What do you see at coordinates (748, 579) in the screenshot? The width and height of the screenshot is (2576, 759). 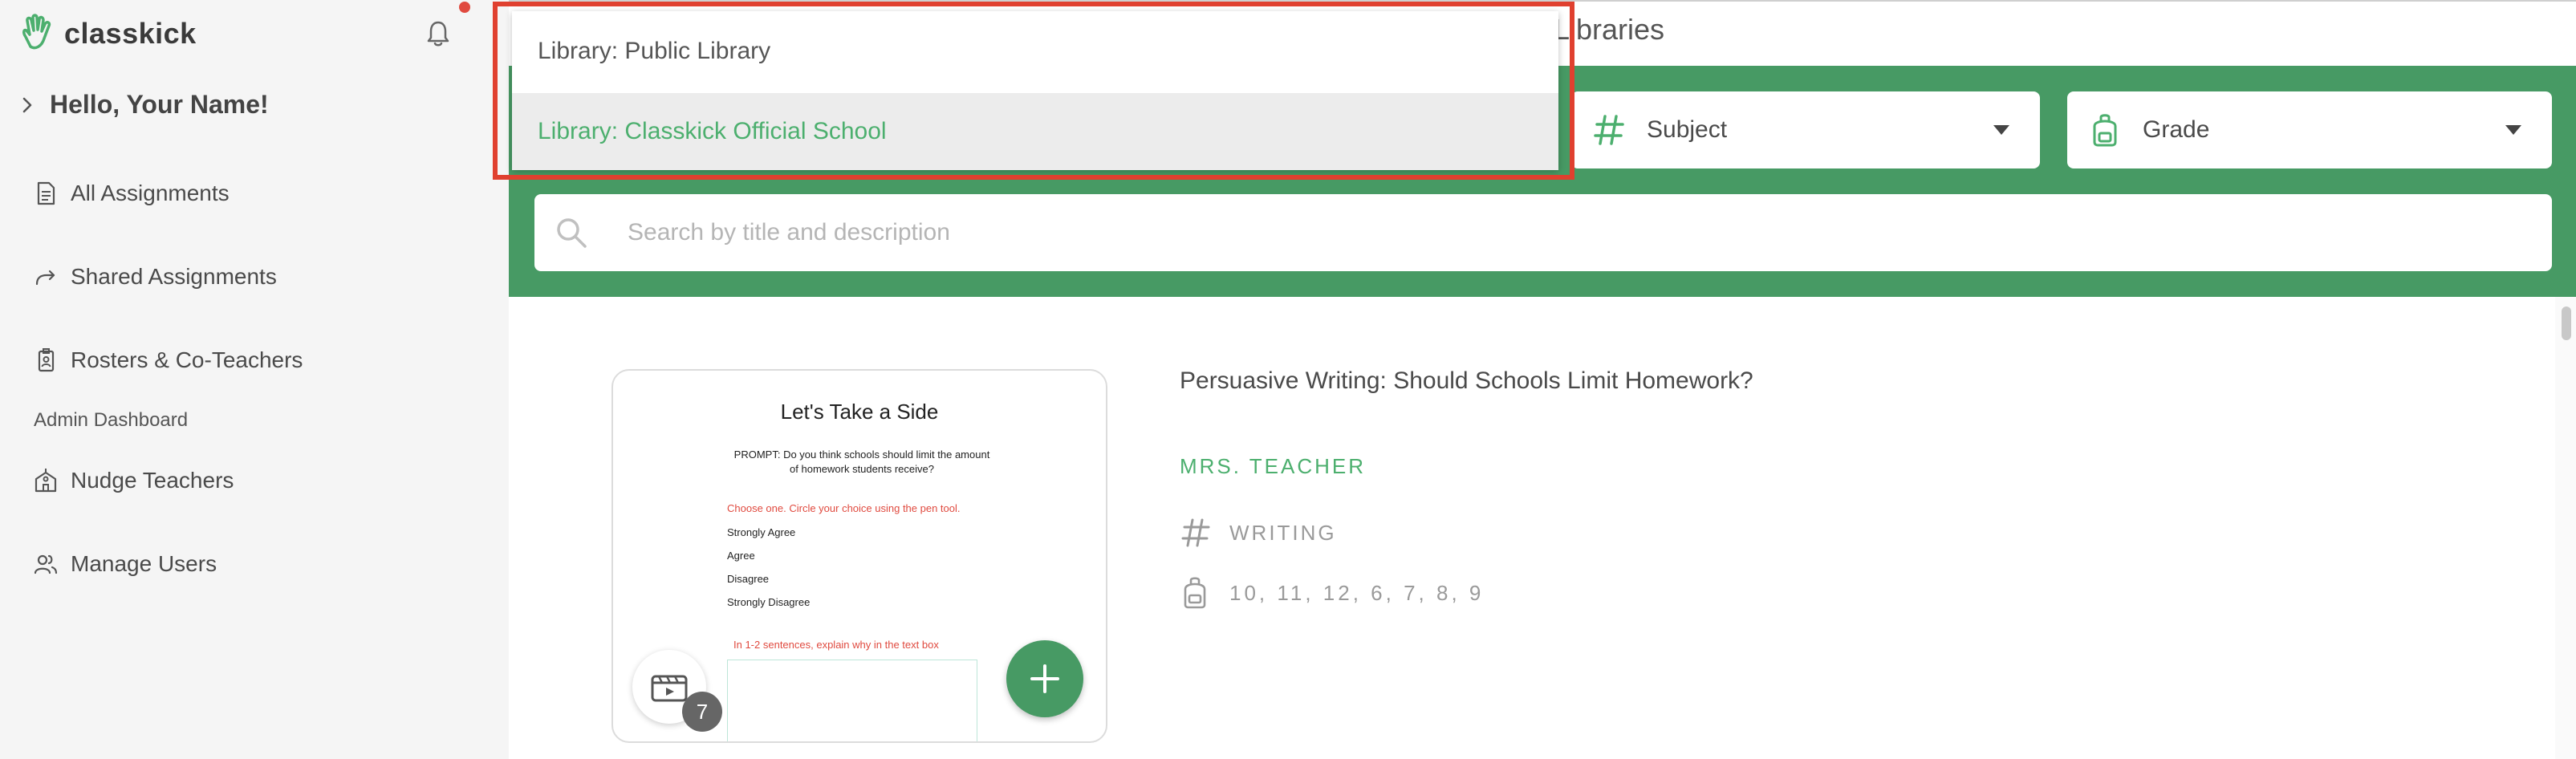 I see `thumbnail-choice: Disagree` at bounding box center [748, 579].